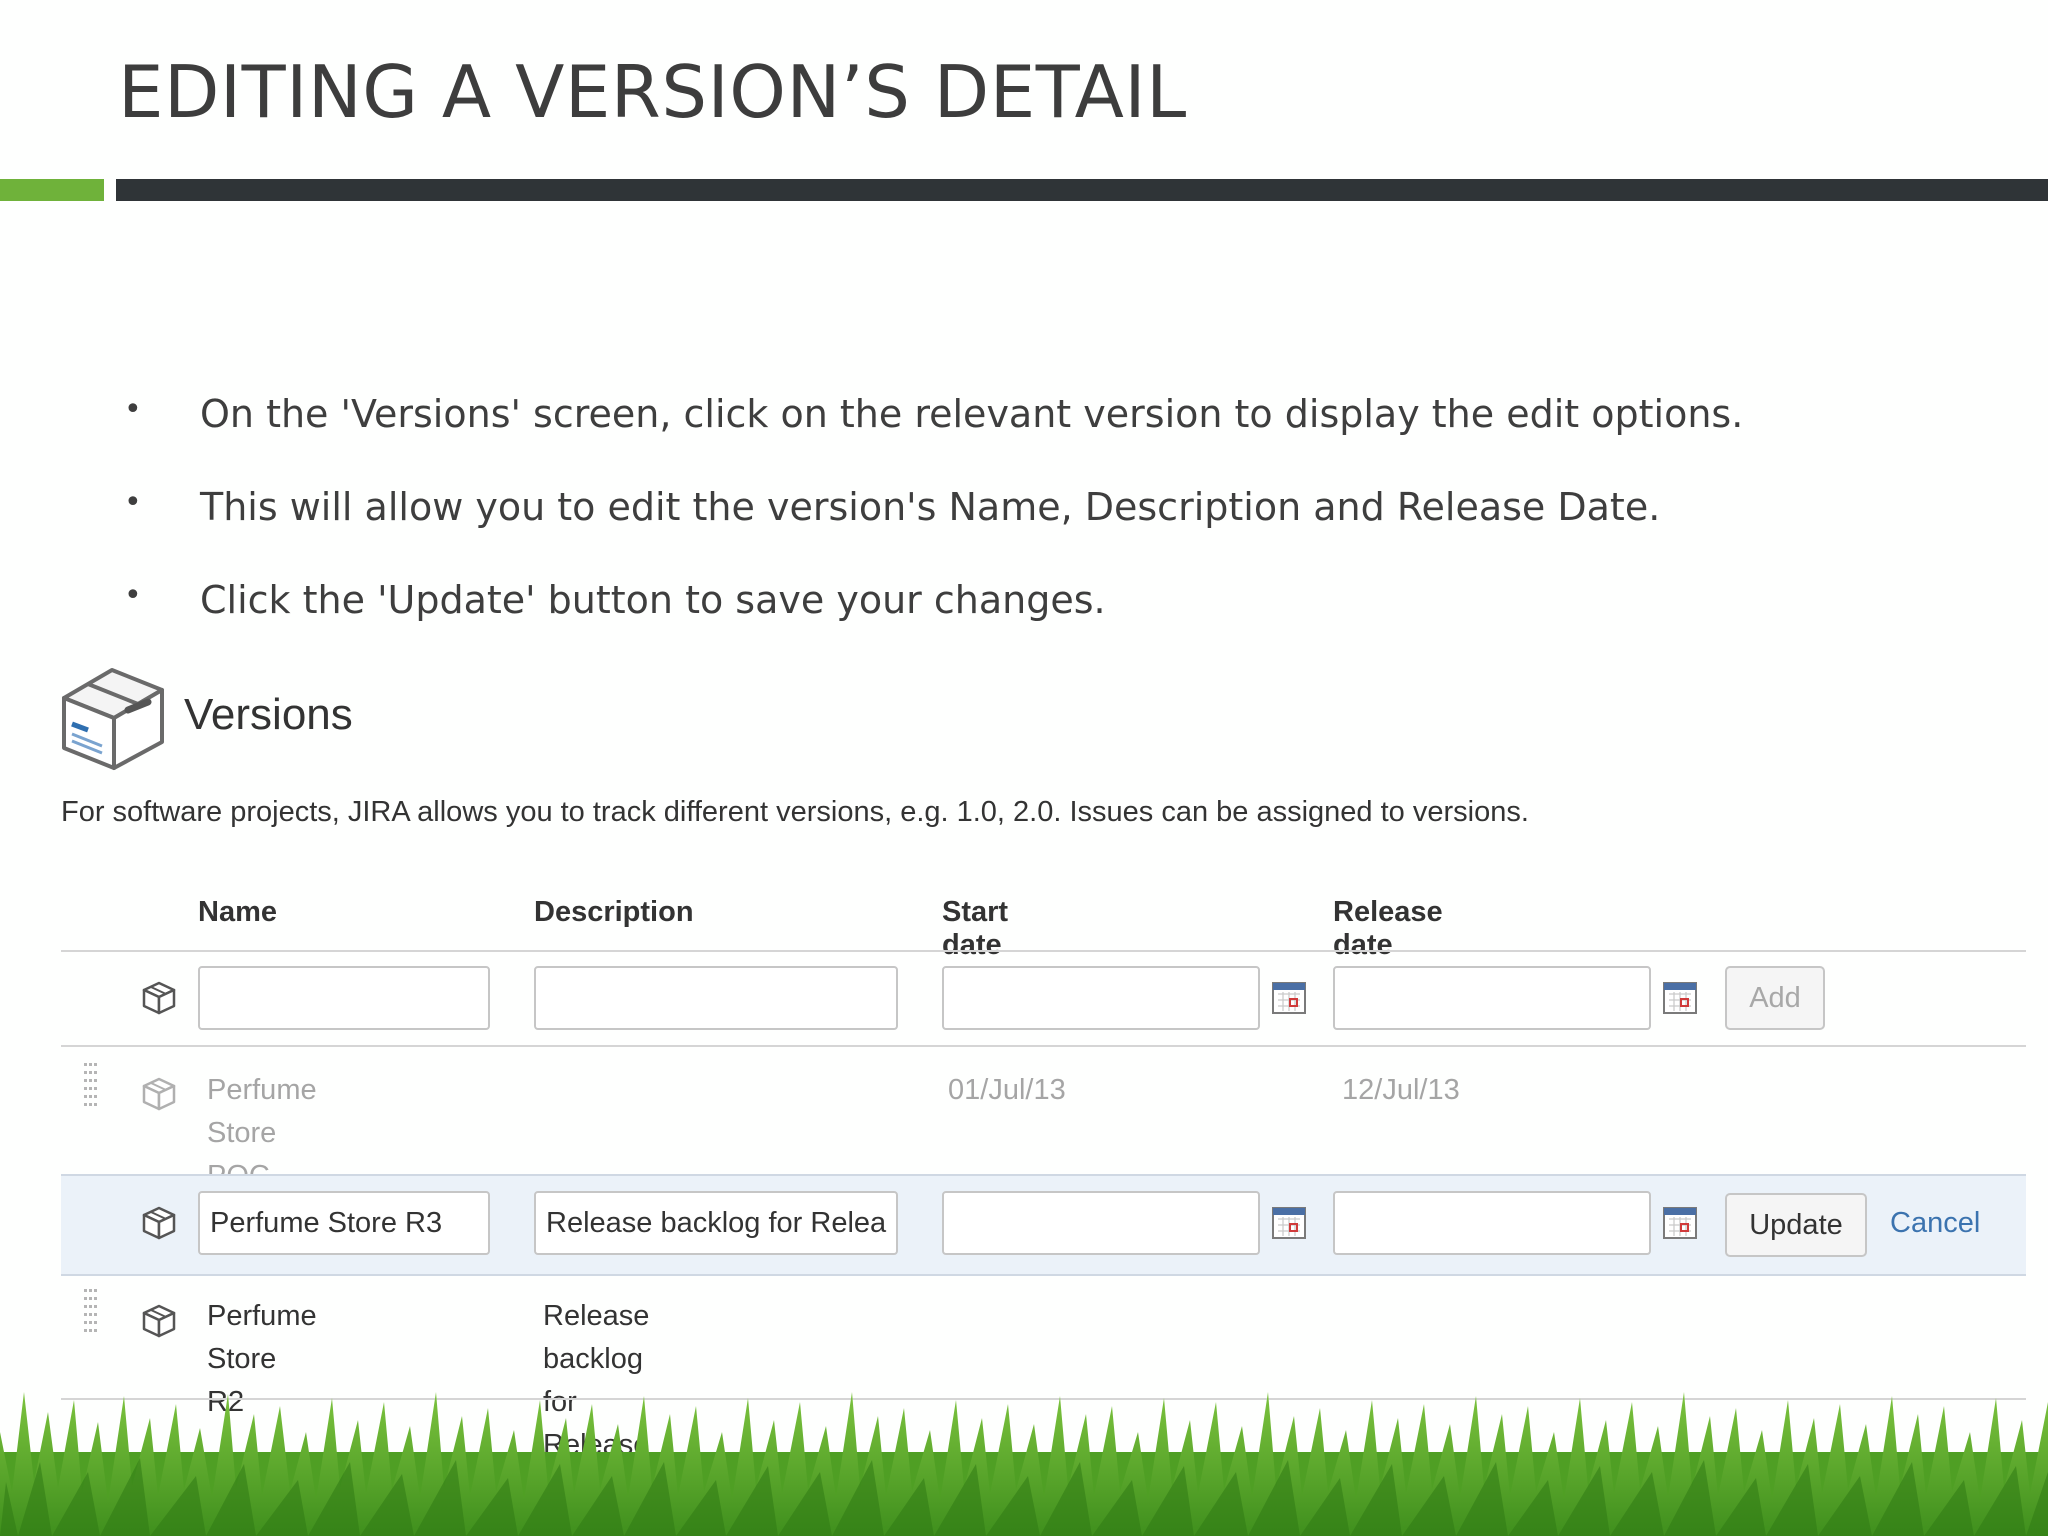 This screenshot has width=2048, height=1536. What do you see at coordinates (268, 714) in the screenshot?
I see `versions-title: Versions` at bounding box center [268, 714].